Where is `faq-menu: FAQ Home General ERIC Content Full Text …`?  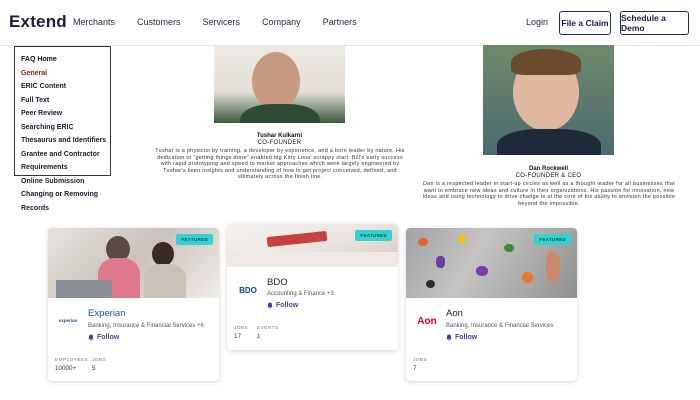
faq-menu: FAQ Home General ERIC Content Full Text … is located at coordinates (76, 134).